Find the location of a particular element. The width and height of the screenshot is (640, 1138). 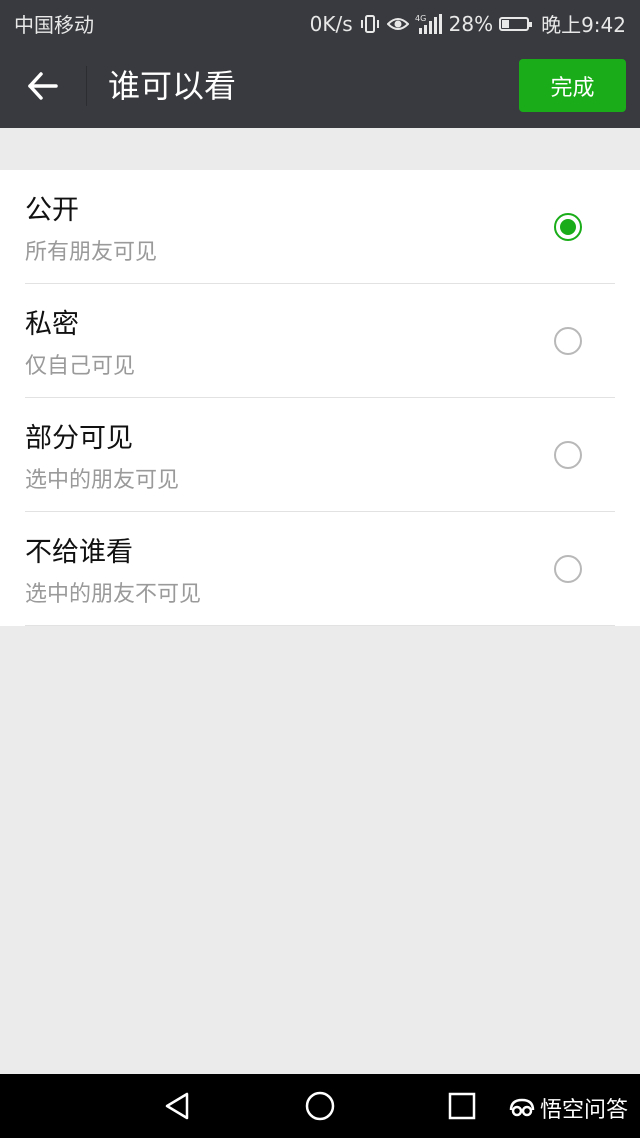

option-exclude: 不给谁看 选中的朋友不可见 is located at coordinates (320, 569).